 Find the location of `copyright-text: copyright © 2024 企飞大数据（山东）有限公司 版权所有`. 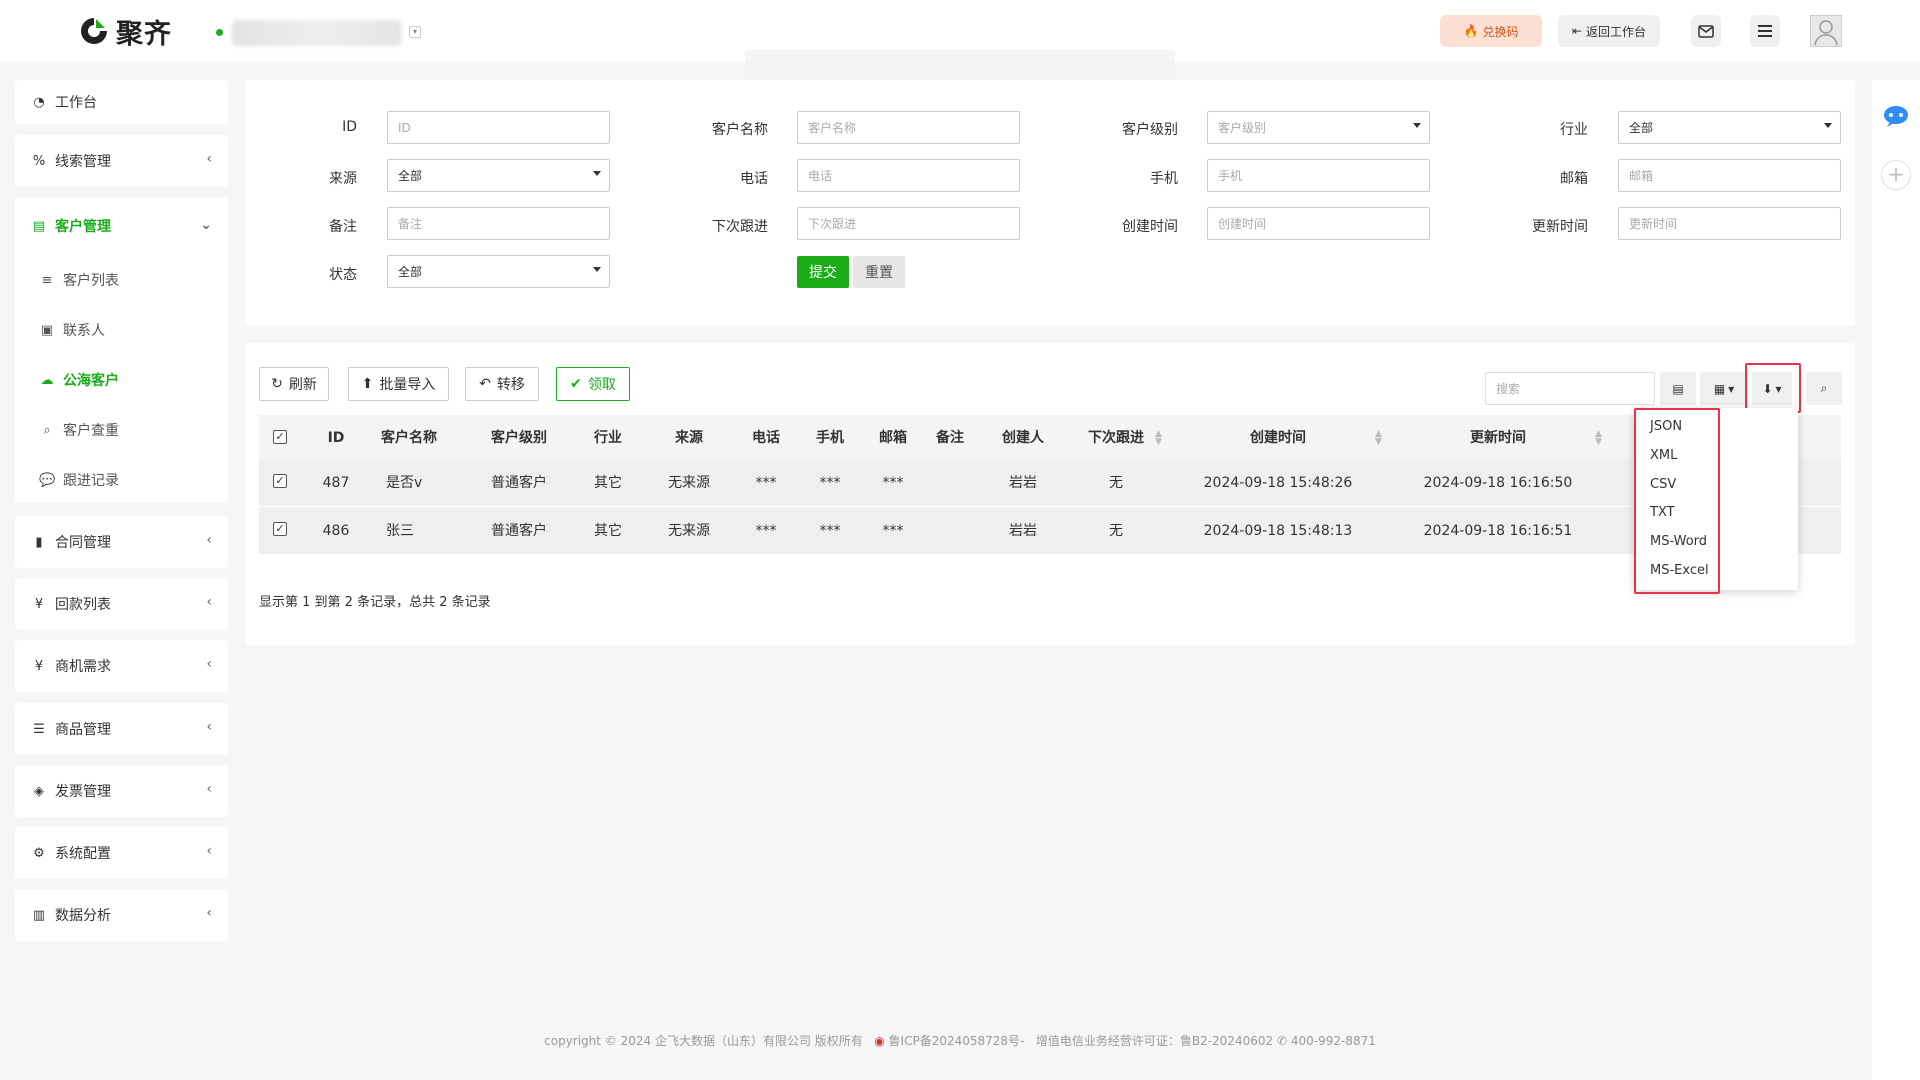

copyright-text: copyright © 2024 企飞大数据（山东）有限公司 版权所有 is located at coordinates (703, 1041).